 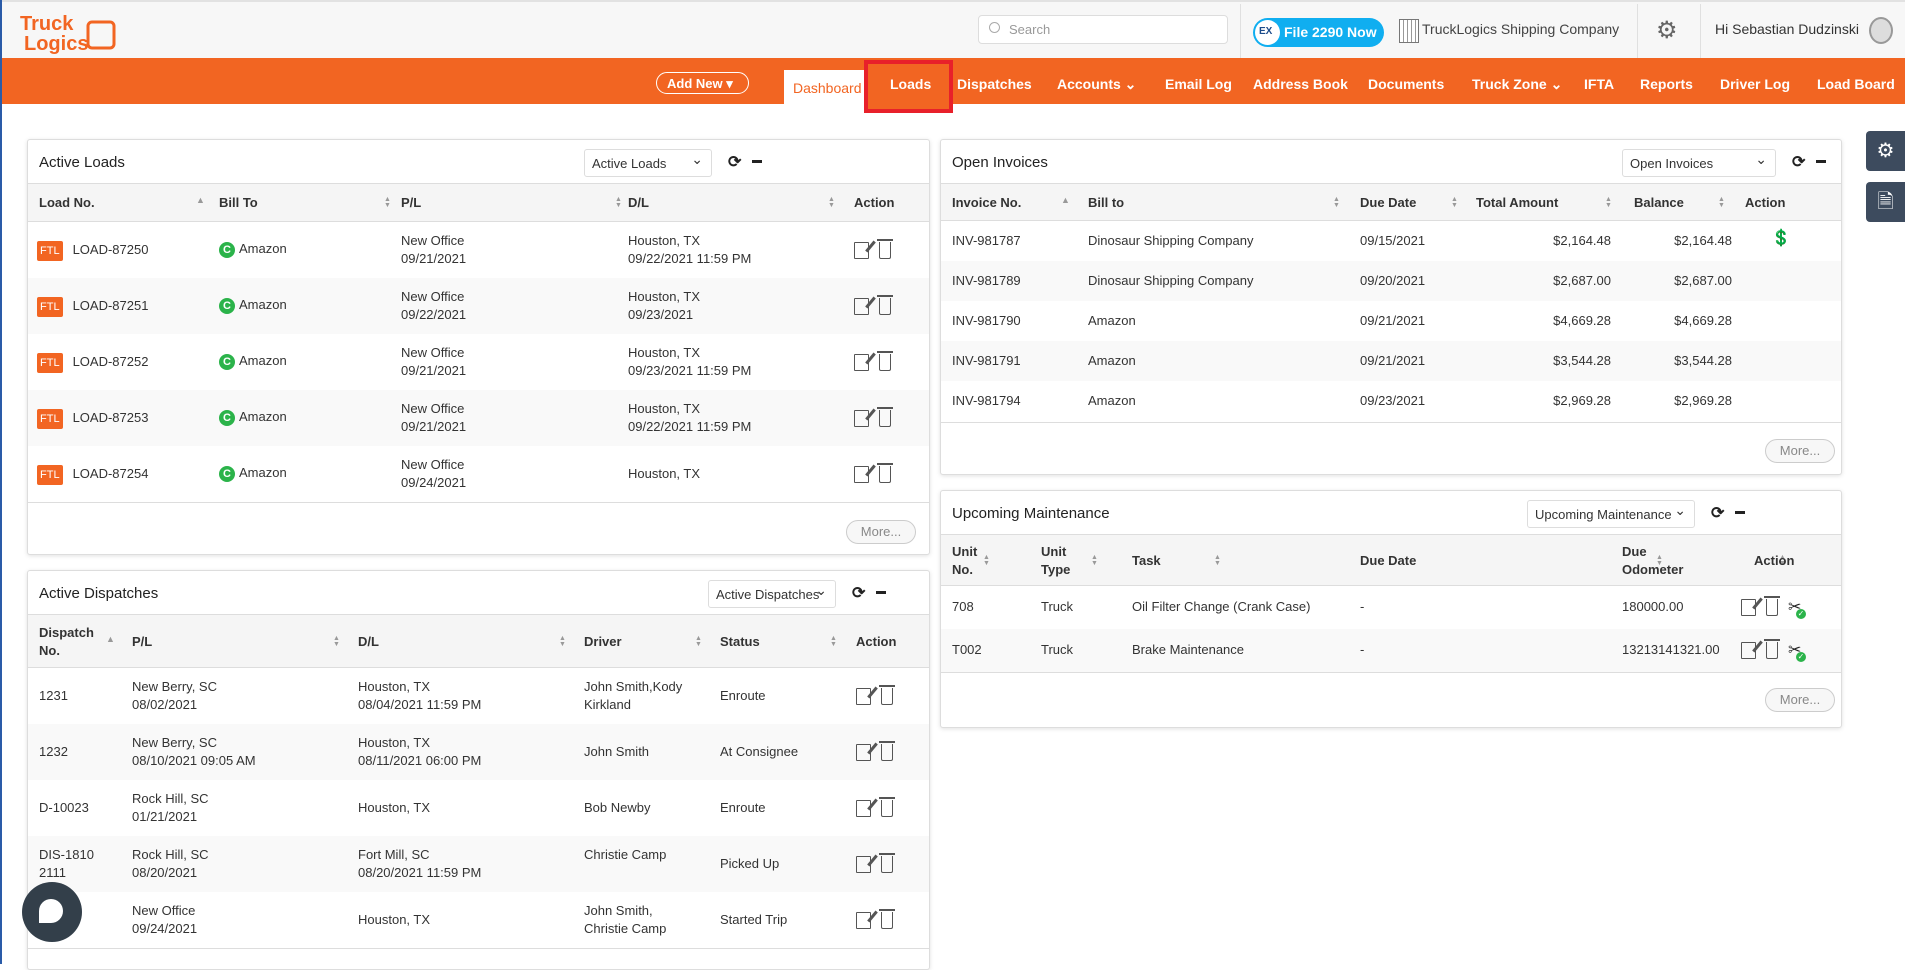 What do you see at coordinates (1787, 29) in the screenshot?
I see `user-greeting: Hi Sebastian Dudzinski` at bounding box center [1787, 29].